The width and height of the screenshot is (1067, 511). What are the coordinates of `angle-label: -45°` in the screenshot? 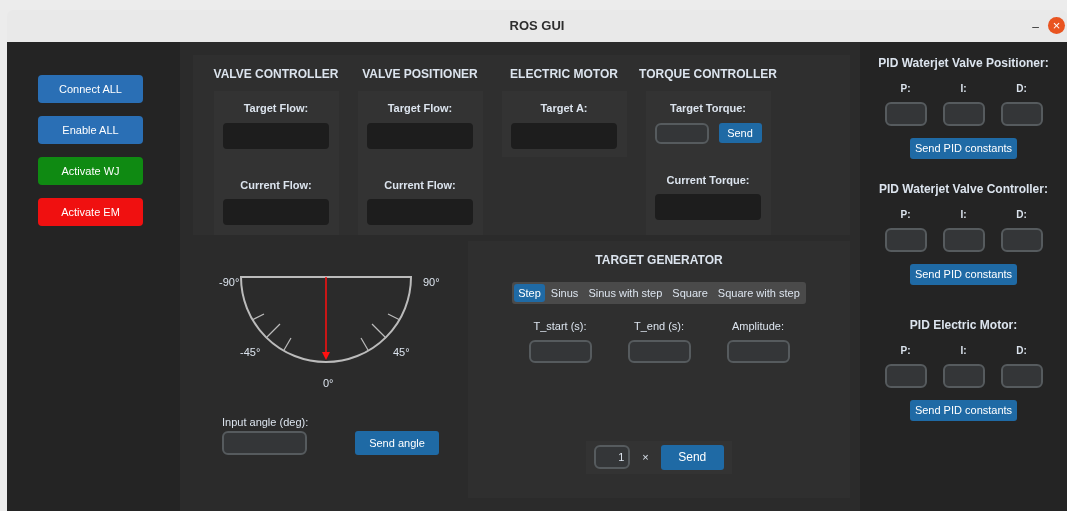 It's located at (250, 352).